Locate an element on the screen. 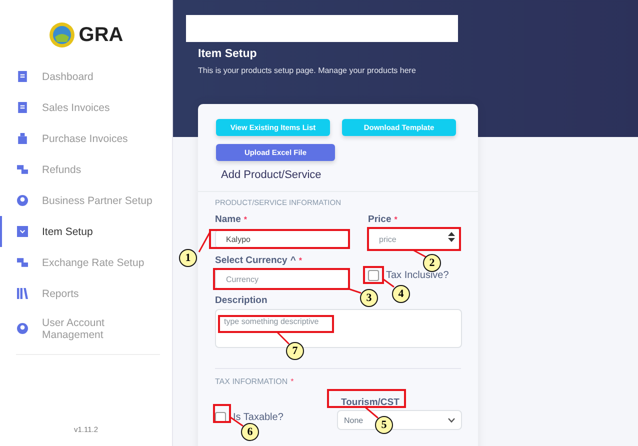  bag-icon is located at coordinates (22, 138).